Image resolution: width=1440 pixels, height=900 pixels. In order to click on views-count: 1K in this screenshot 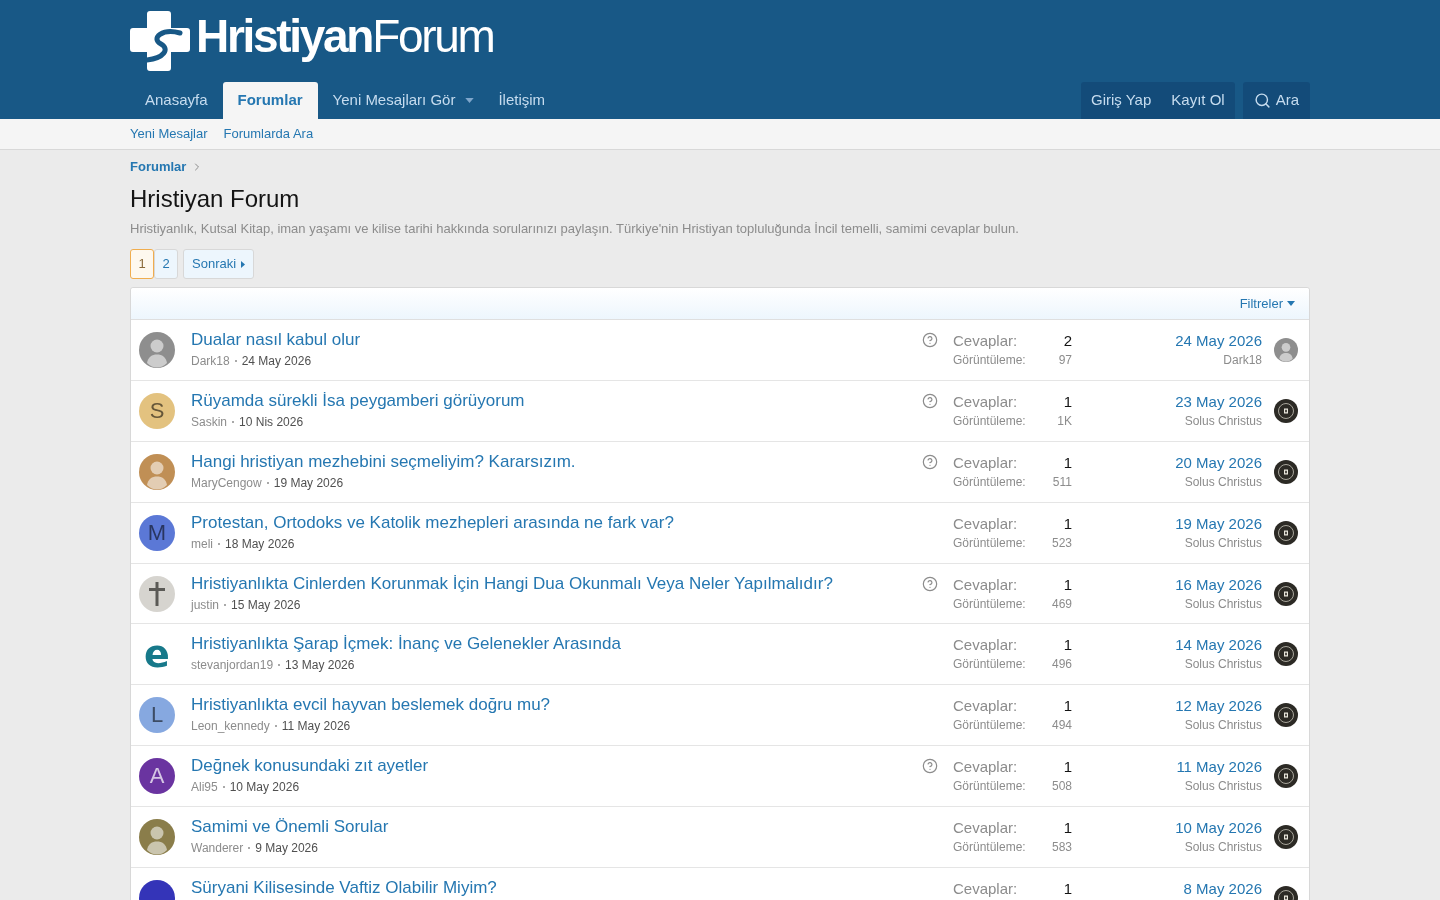, I will do `click(1064, 421)`.